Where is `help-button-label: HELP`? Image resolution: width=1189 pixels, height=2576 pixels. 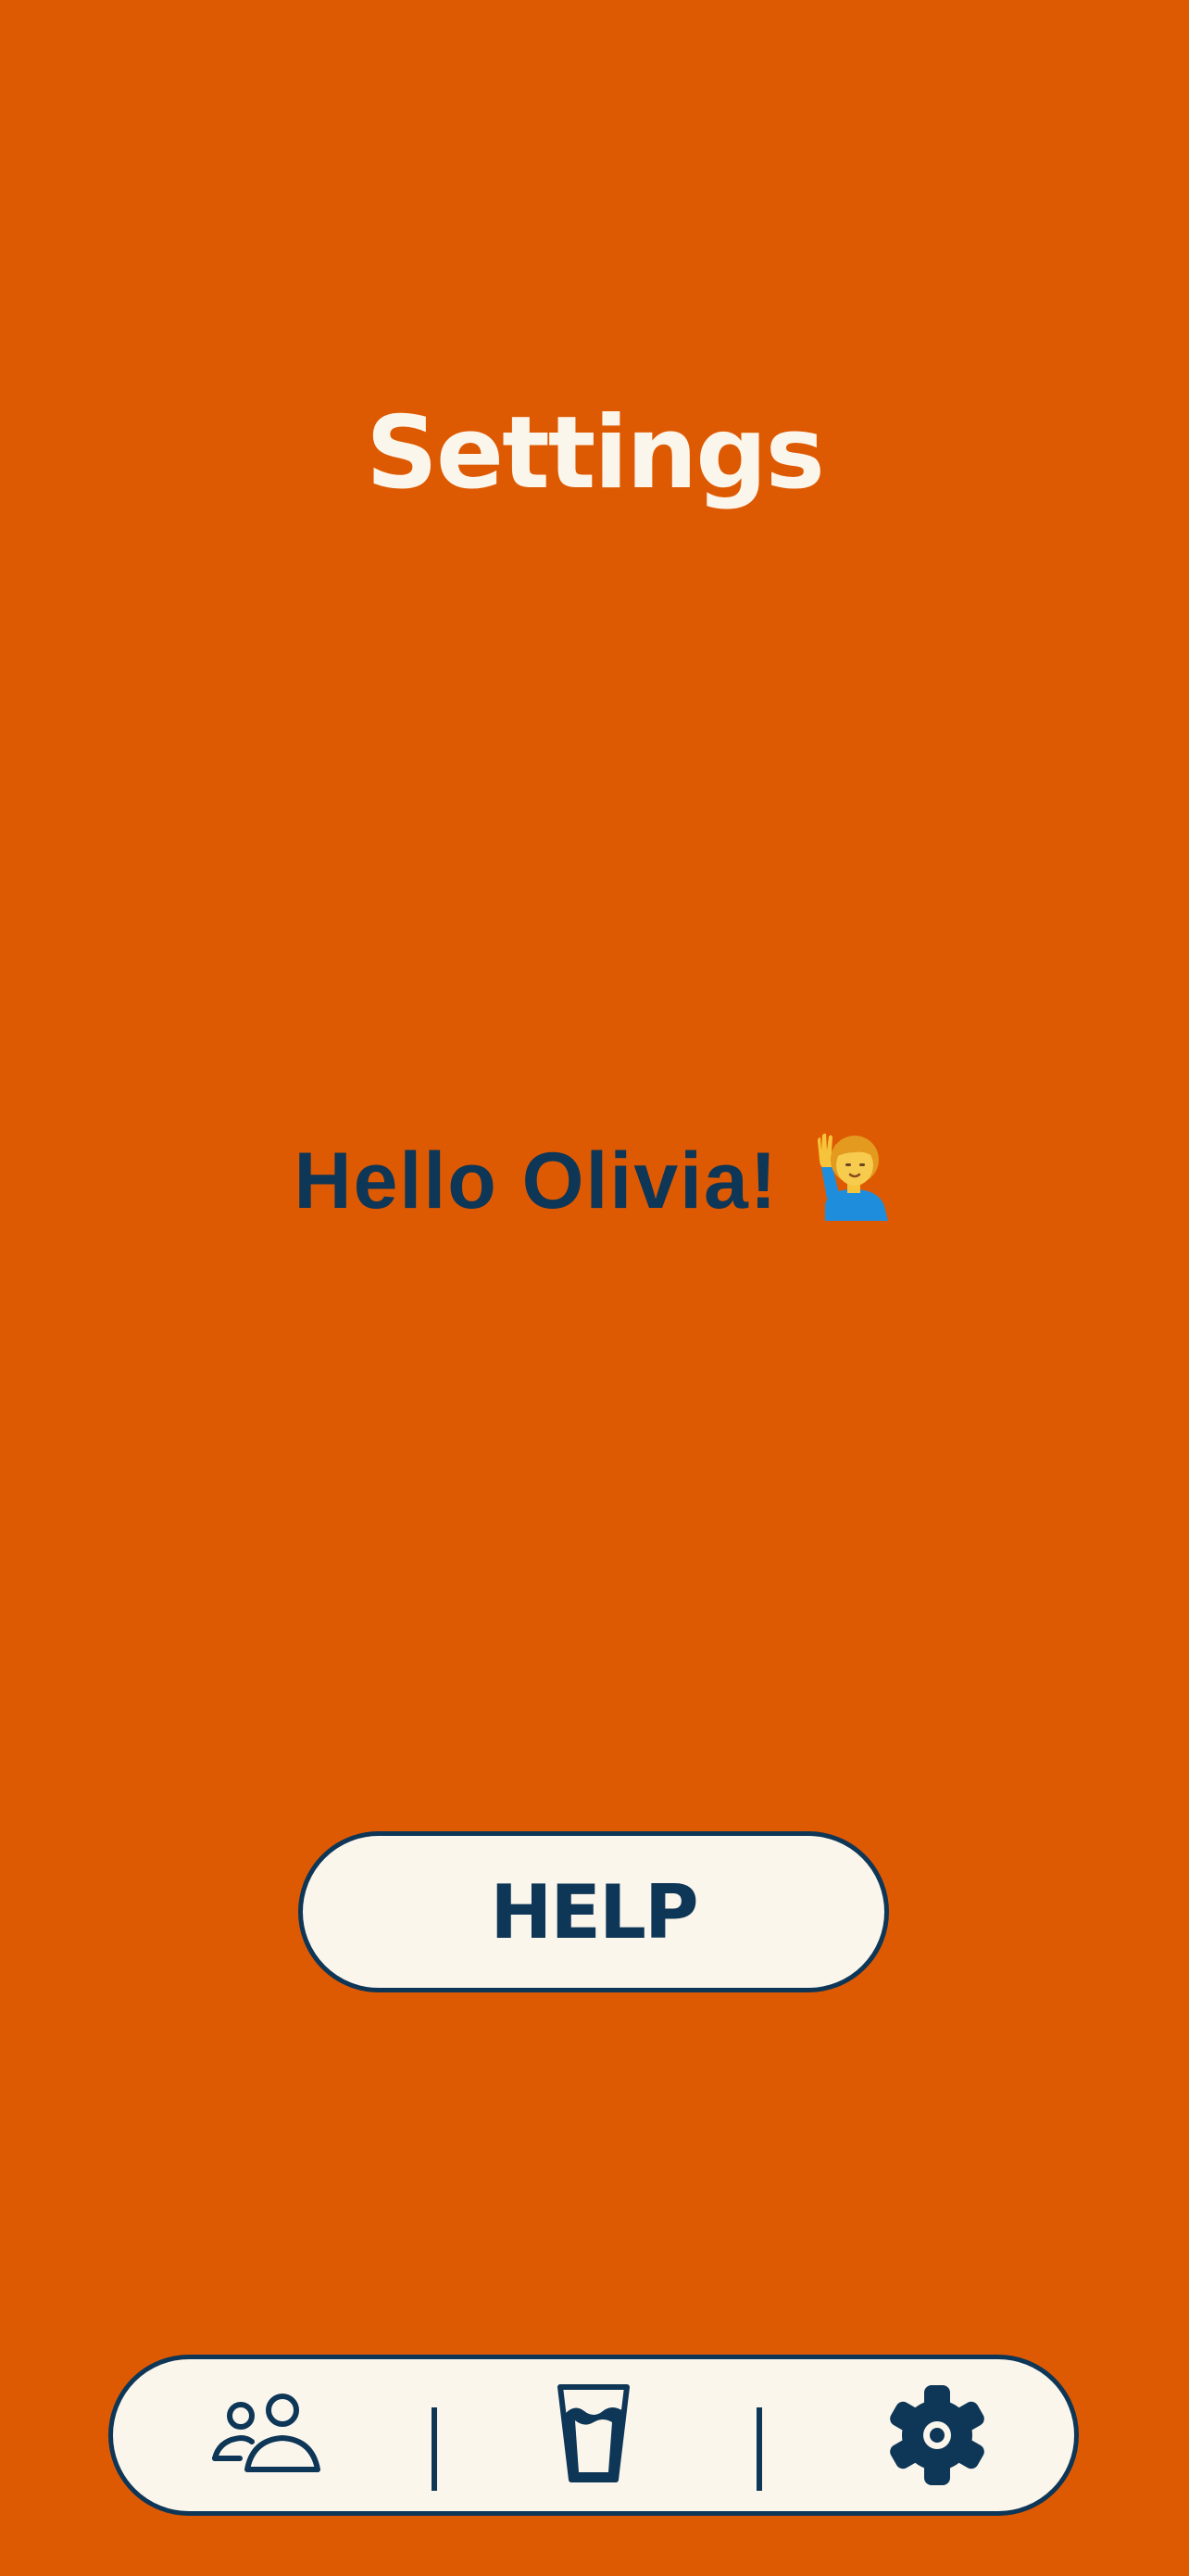
help-button-label: HELP is located at coordinates (594, 1911).